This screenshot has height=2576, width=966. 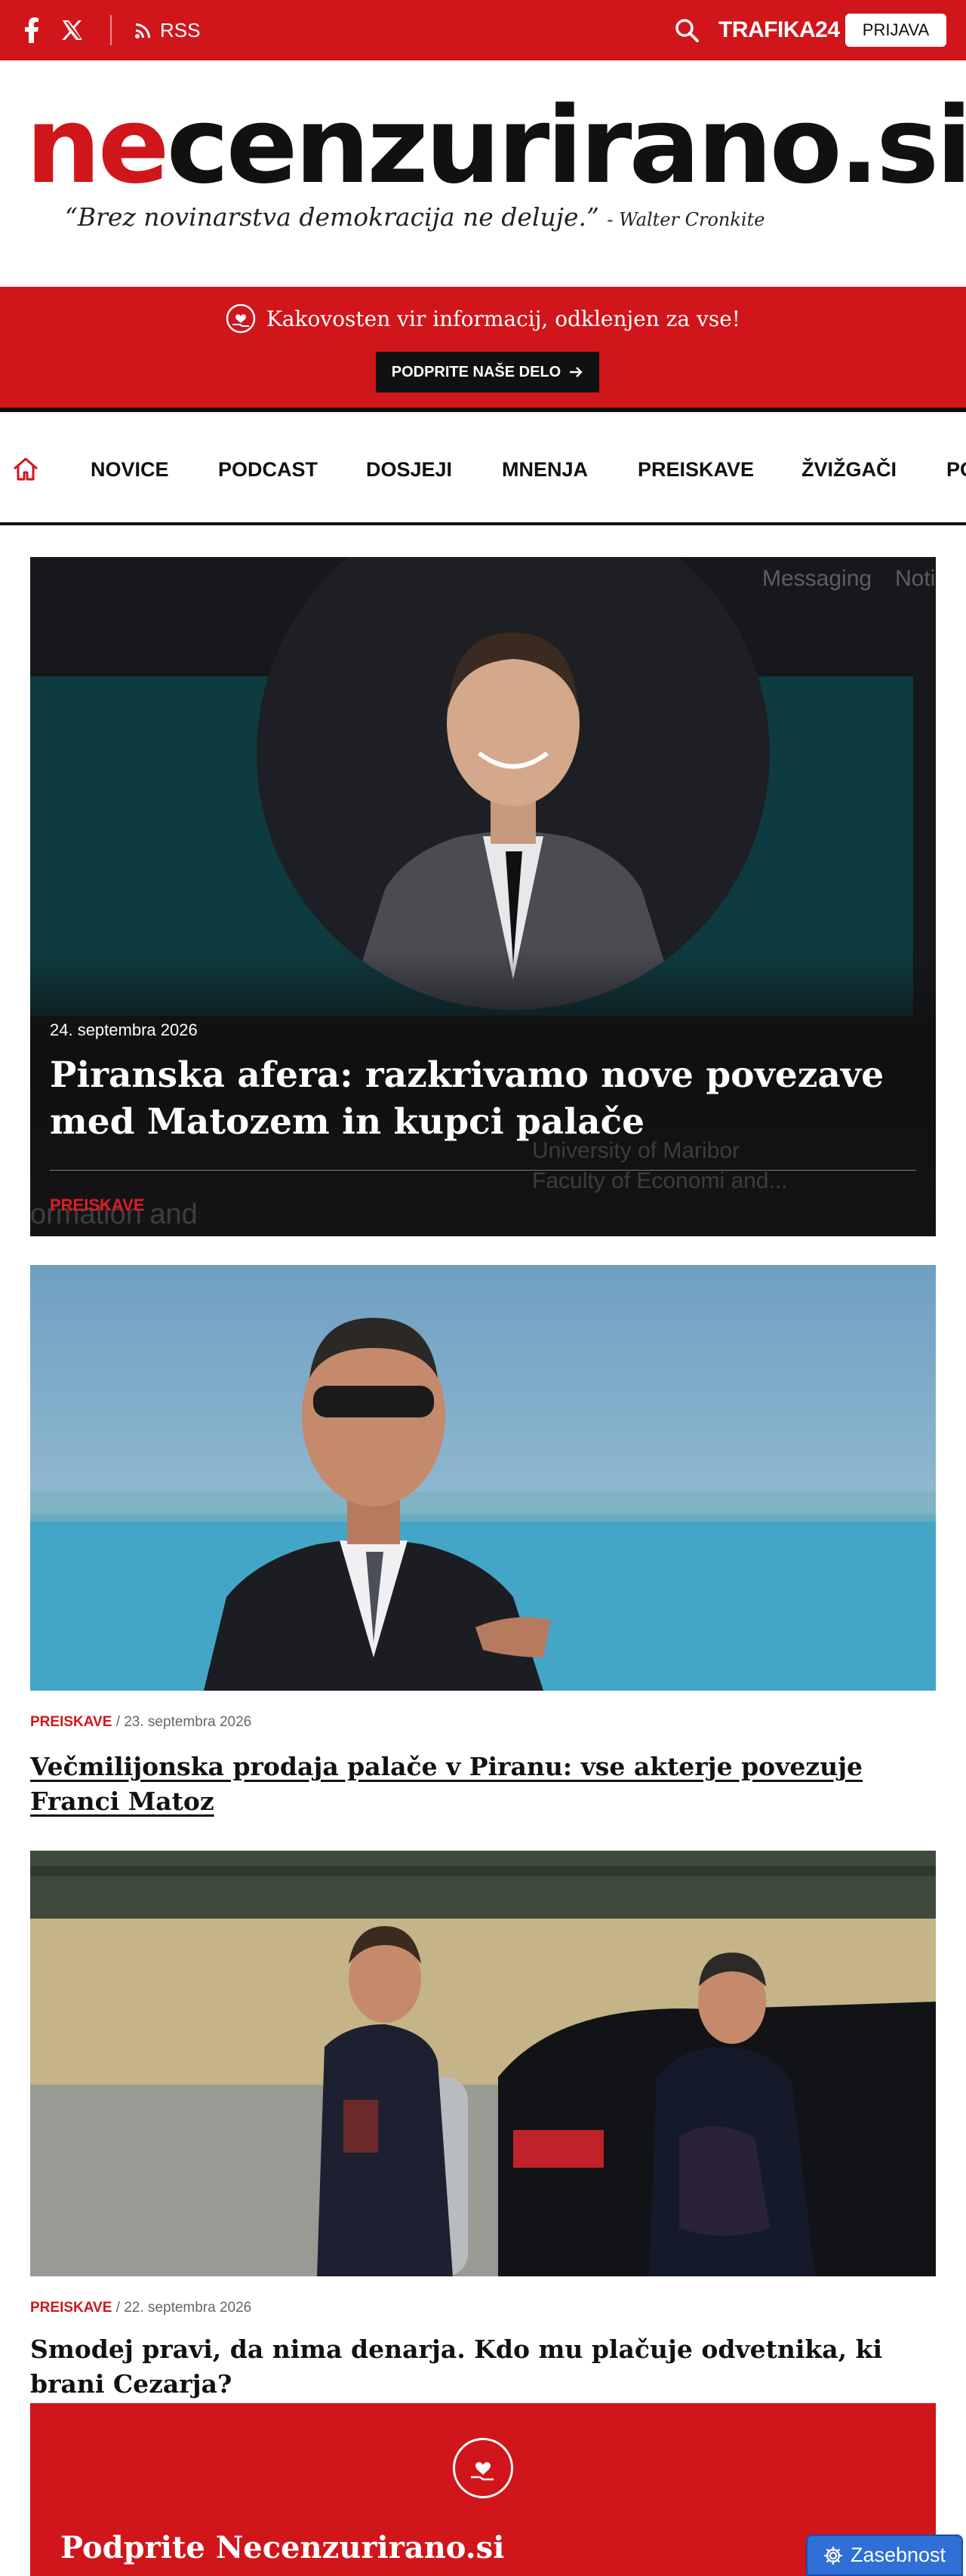 What do you see at coordinates (26, 469) in the screenshot?
I see `home-icon` at bounding box center [26, 469].